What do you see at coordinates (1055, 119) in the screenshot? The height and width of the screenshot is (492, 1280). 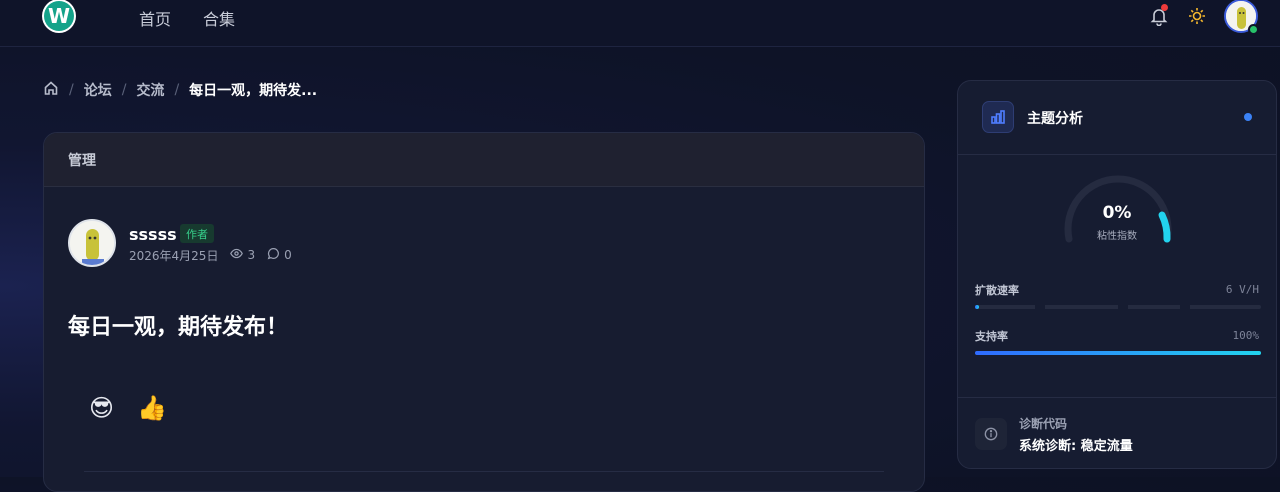 I see `panel-title: 主题分析` at bounding box center [1055, 119].